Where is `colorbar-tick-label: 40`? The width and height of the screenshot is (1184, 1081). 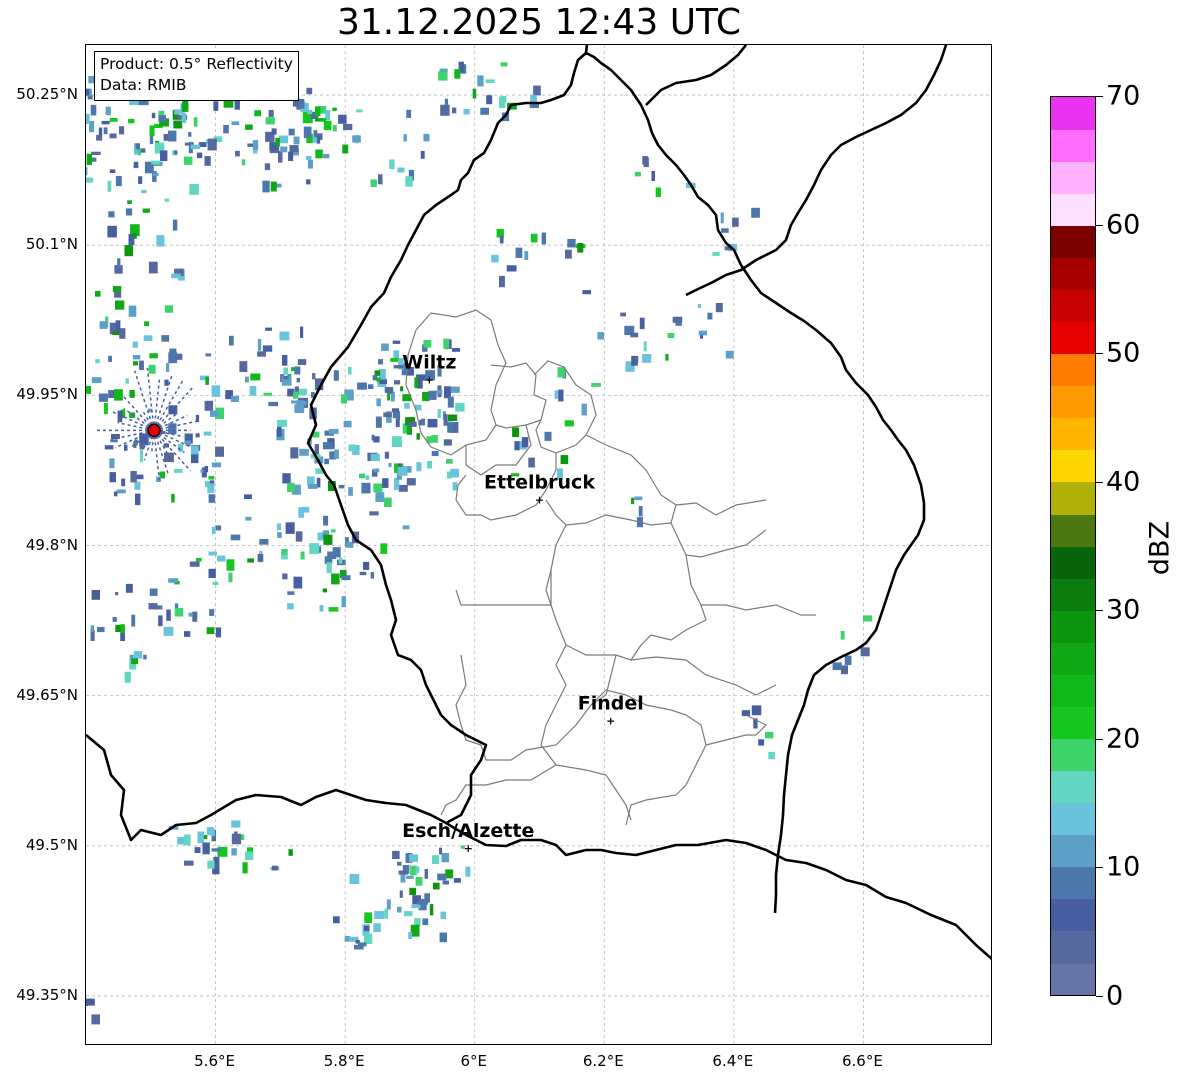
colorbar-tick-label: 40 is located at coordinates (1123, 482).